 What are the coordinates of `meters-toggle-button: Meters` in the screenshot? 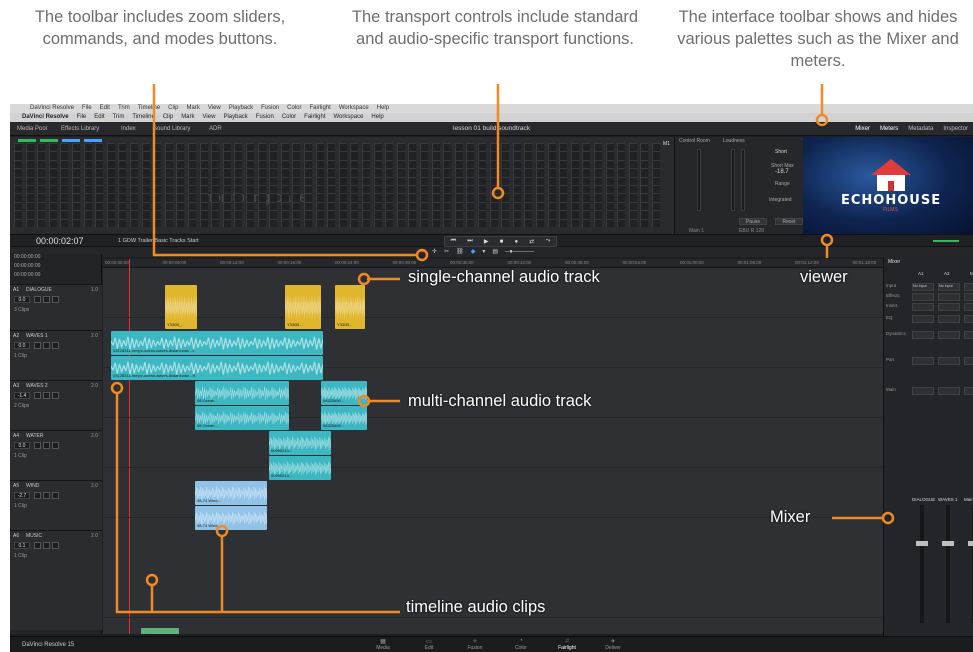 It's located at (889, 129).